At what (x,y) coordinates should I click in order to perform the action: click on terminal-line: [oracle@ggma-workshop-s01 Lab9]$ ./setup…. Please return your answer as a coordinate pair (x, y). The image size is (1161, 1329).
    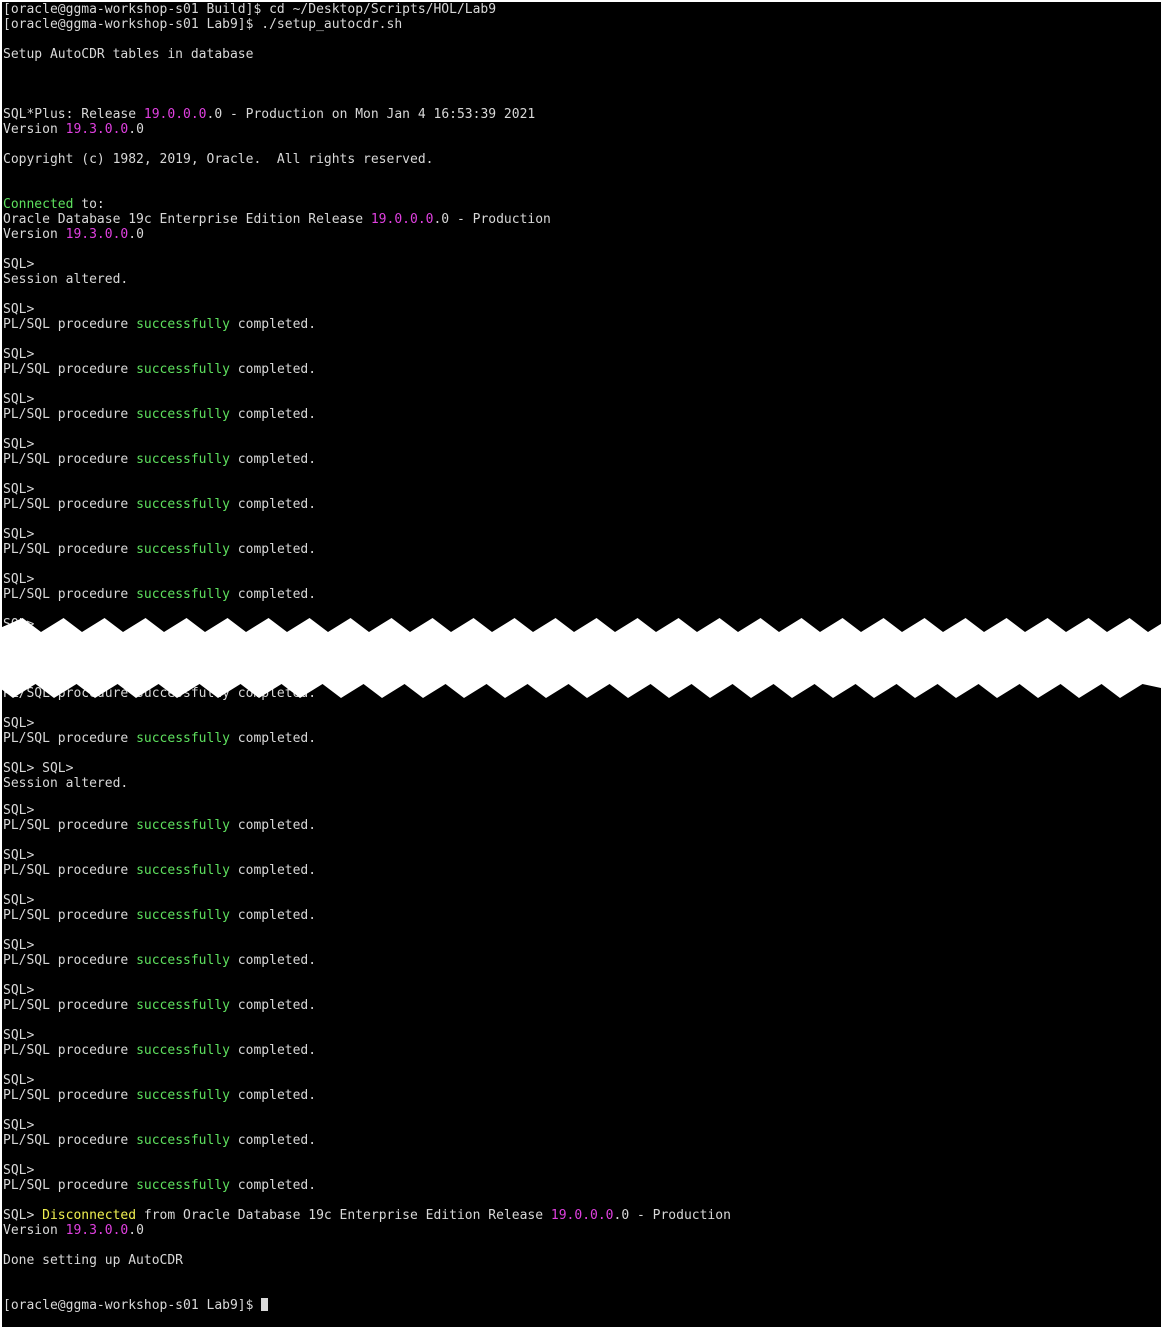
    Looking at the image, I should click on (203, 24).